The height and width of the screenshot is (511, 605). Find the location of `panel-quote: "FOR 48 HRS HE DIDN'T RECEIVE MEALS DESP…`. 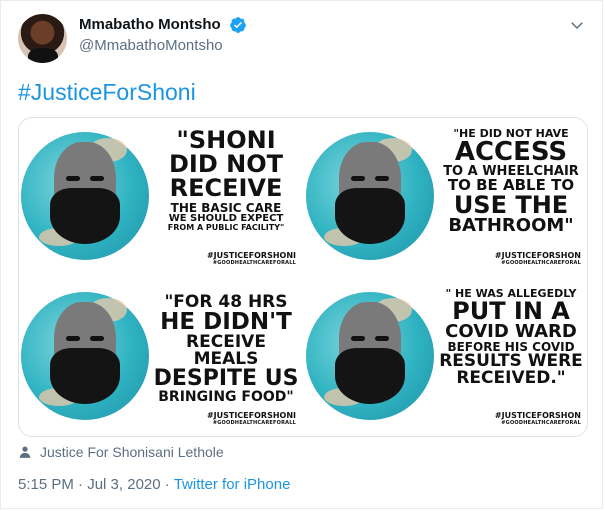

panel-quote: "FOR 48 HRS HE DIDN'T RECEIVE MEALS DESP… is located at coordinates (226, 348).